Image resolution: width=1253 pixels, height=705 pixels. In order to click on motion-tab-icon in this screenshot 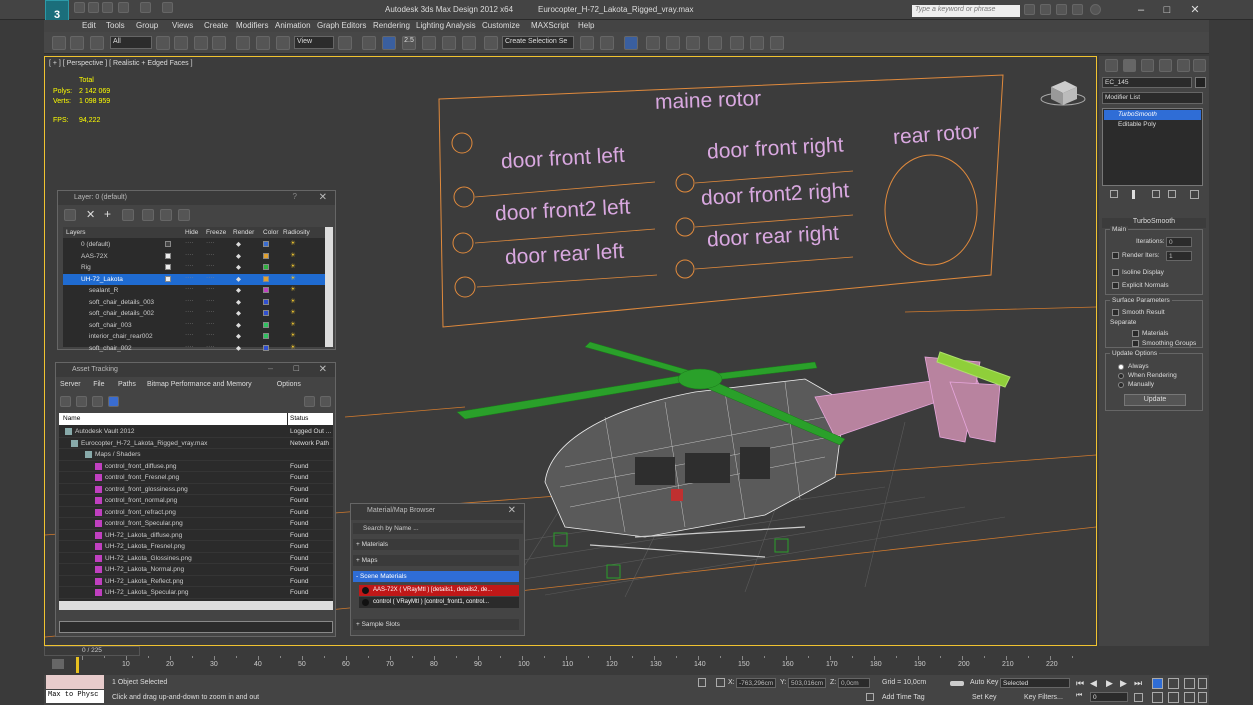, I will do `click(1165, 65)`.